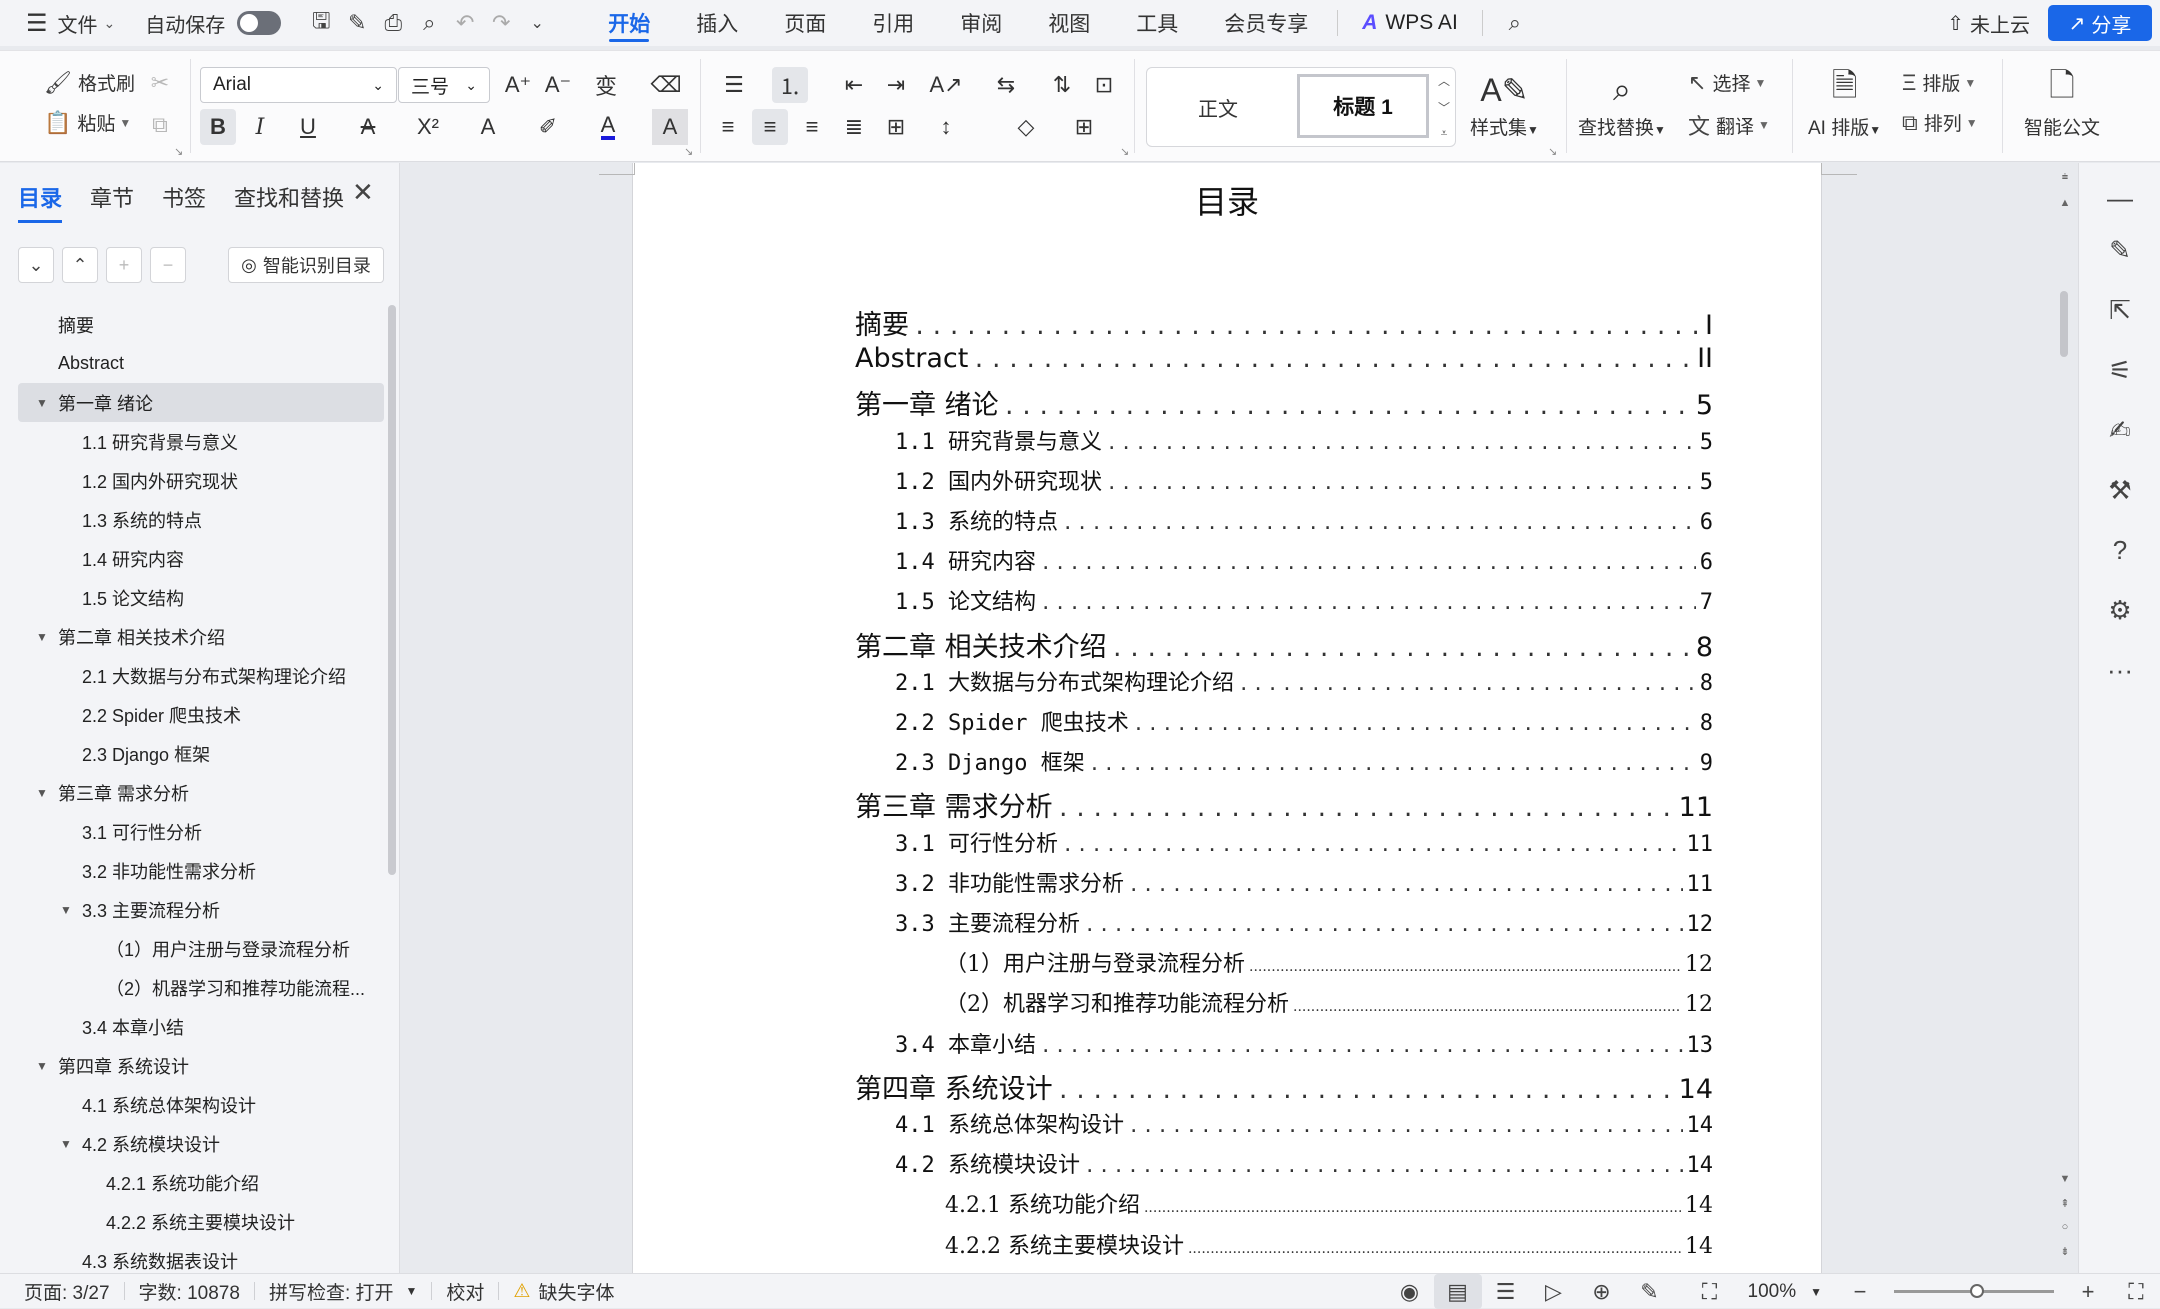 The width and height of the screenshot is (2160, 1309). What do you see at coordinates (2088, 1291) in the screenshot?
I see `zoom-in-icon: +` at bounding box center [2088, 1291].